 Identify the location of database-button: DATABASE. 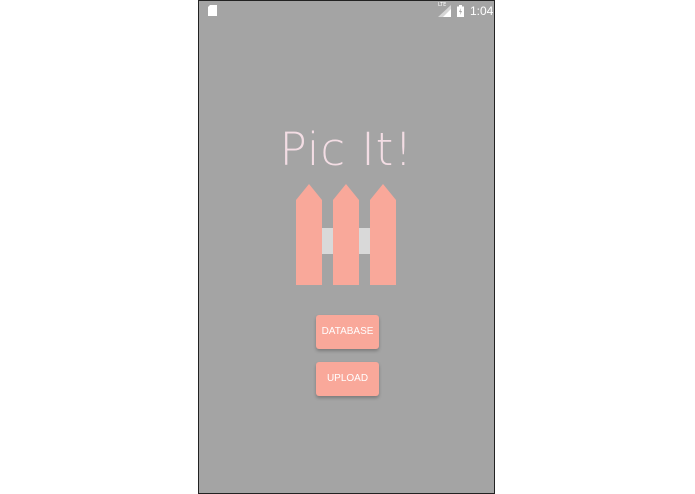
(347, 332).